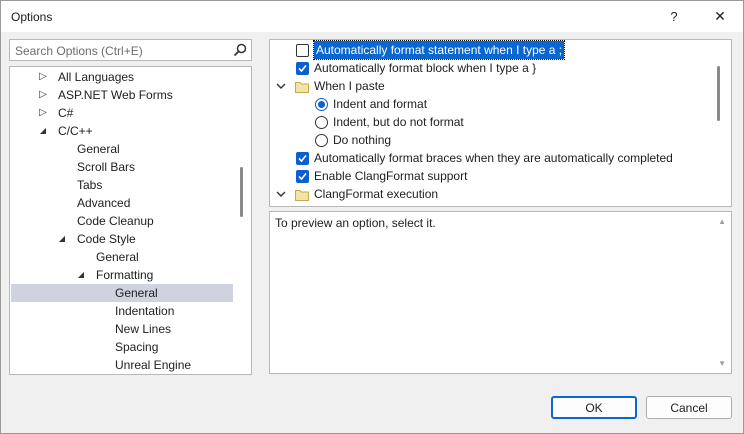  I want to click on tree-item-label: Spacing, so click(137, 347).